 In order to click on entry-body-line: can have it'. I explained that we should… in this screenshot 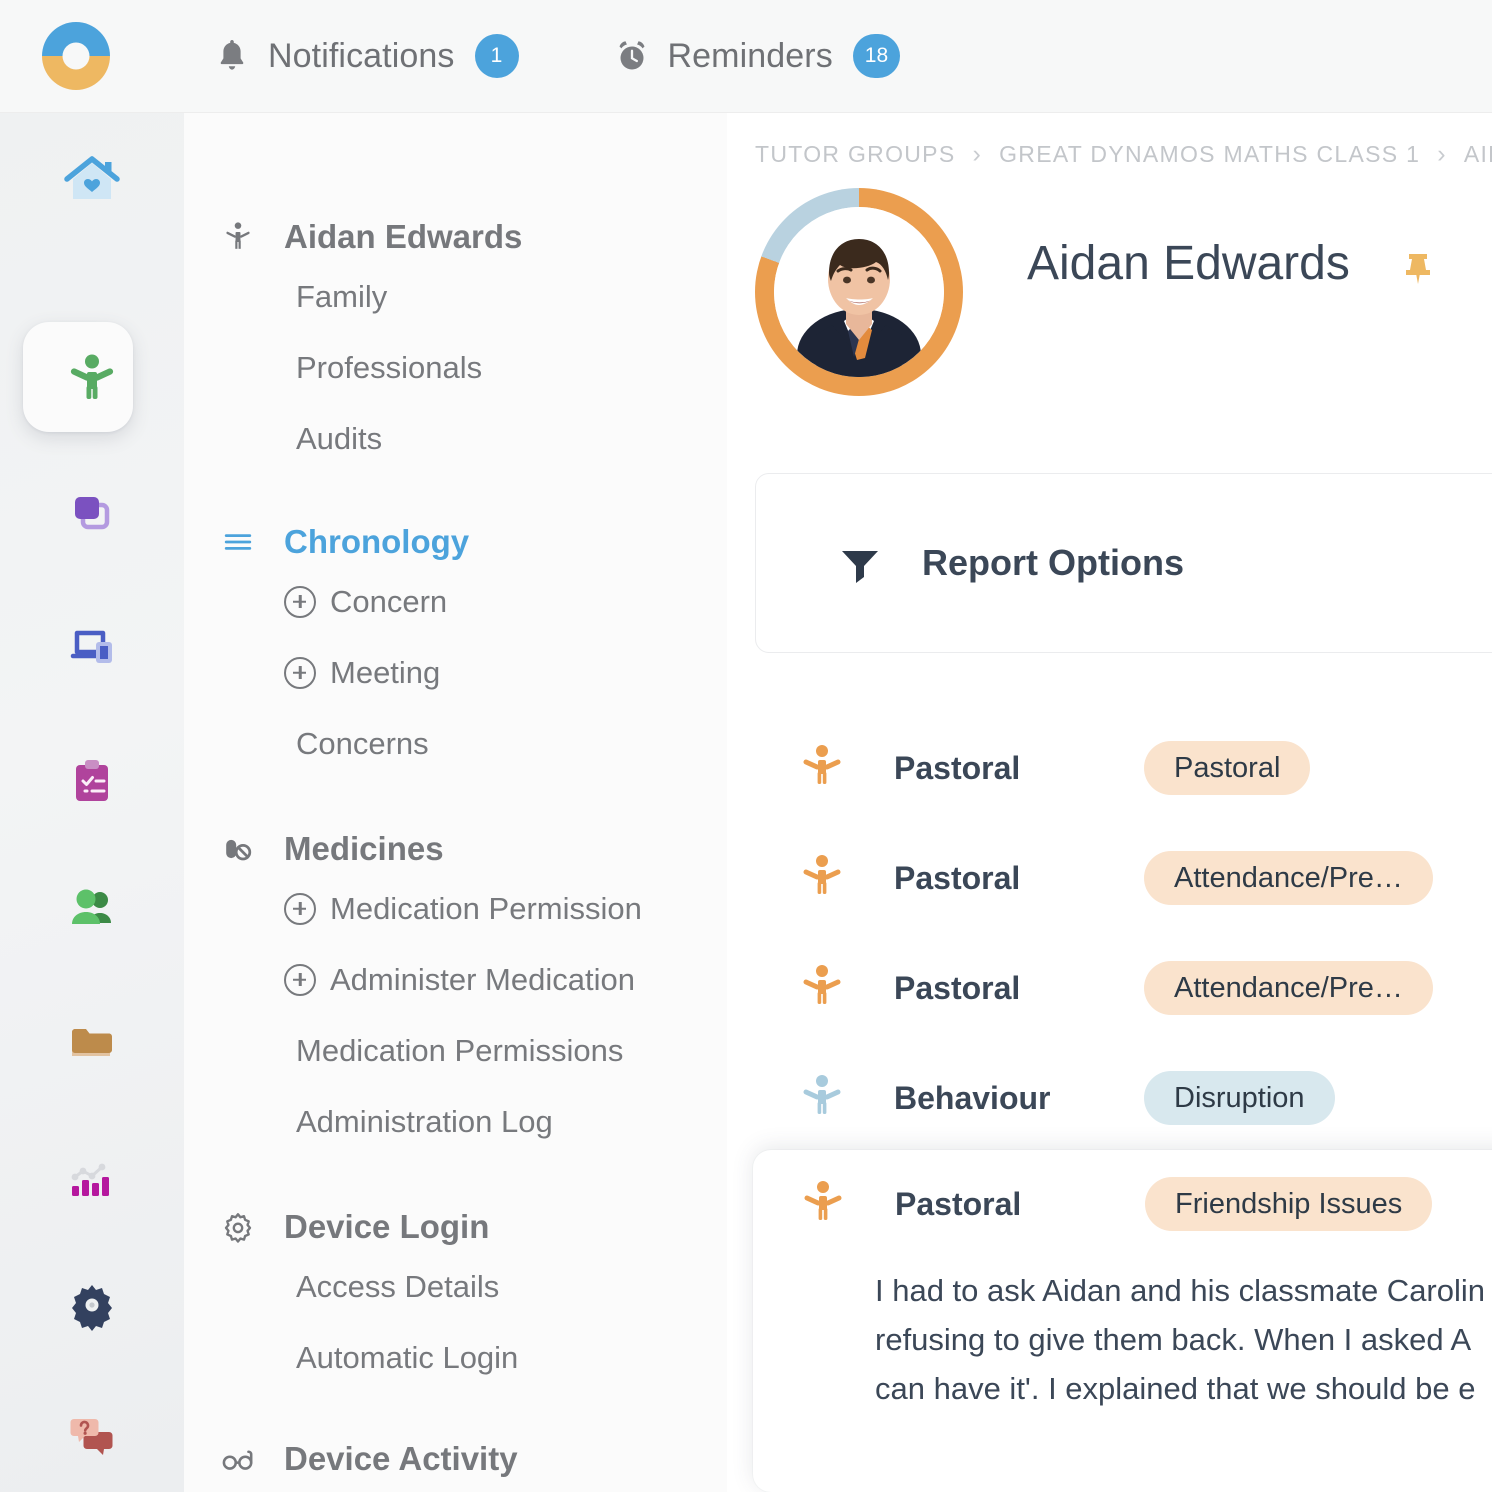, I will do `click(1175, 1388)`.